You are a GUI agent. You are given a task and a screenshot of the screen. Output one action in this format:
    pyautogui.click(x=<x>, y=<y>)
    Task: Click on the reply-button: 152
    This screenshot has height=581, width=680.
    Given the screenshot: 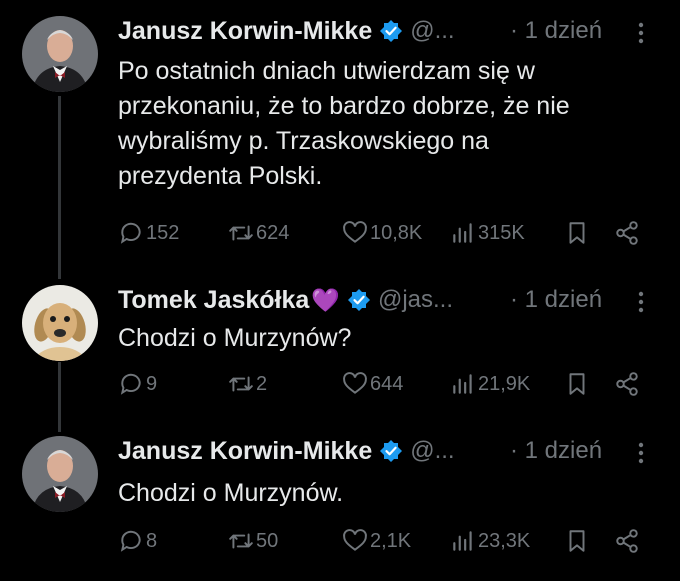 What is the action you would take?
    pyautogui.click(x=148, y=233)
    